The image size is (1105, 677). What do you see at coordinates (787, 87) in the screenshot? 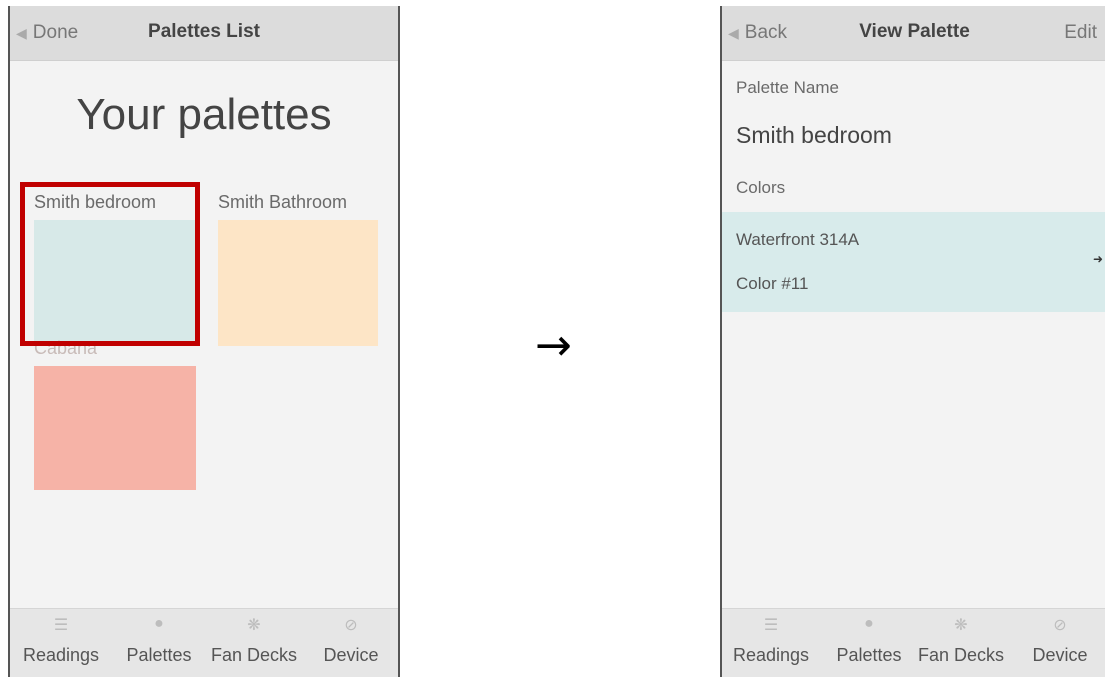
I see `palette-name-label: Palette Name` at bounding box center [787, 87].